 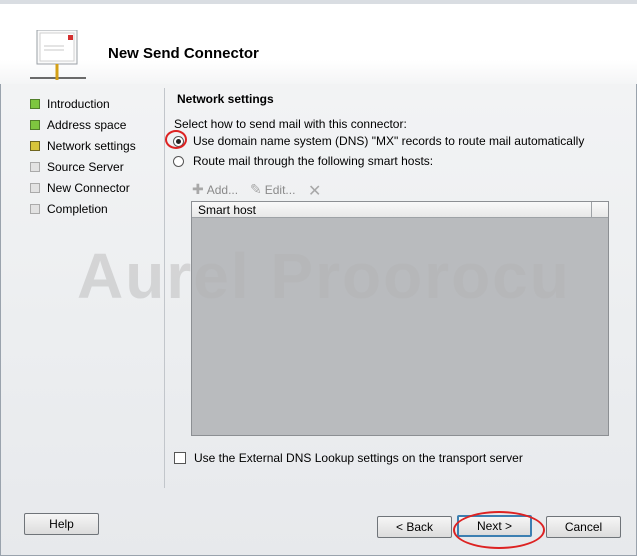 I want to click on step-current-icon, so click(x=35, y=146).